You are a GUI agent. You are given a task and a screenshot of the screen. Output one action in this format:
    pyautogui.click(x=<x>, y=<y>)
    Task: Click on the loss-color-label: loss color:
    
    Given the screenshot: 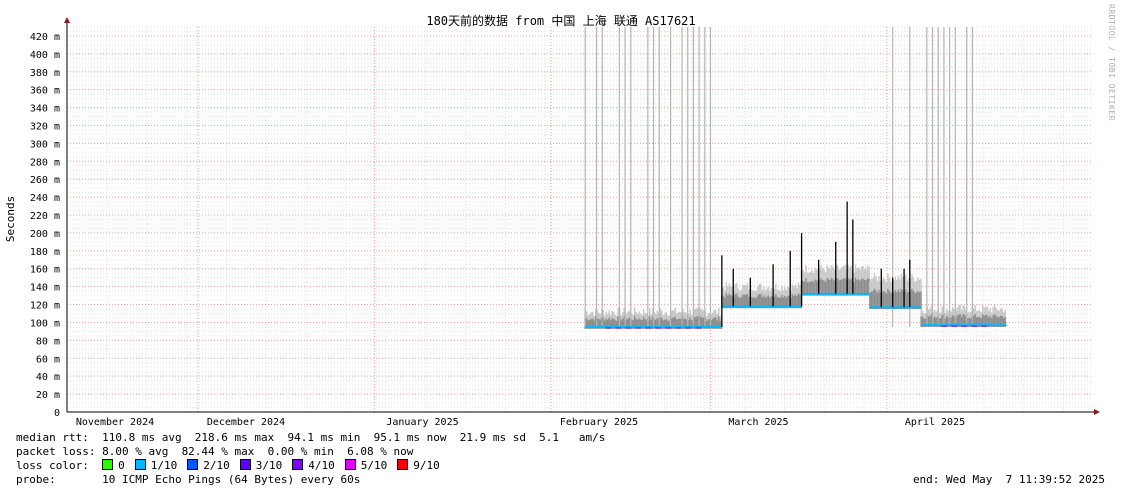 What is the action you would take?
    pyautogui.click(x=52, y=465)
    